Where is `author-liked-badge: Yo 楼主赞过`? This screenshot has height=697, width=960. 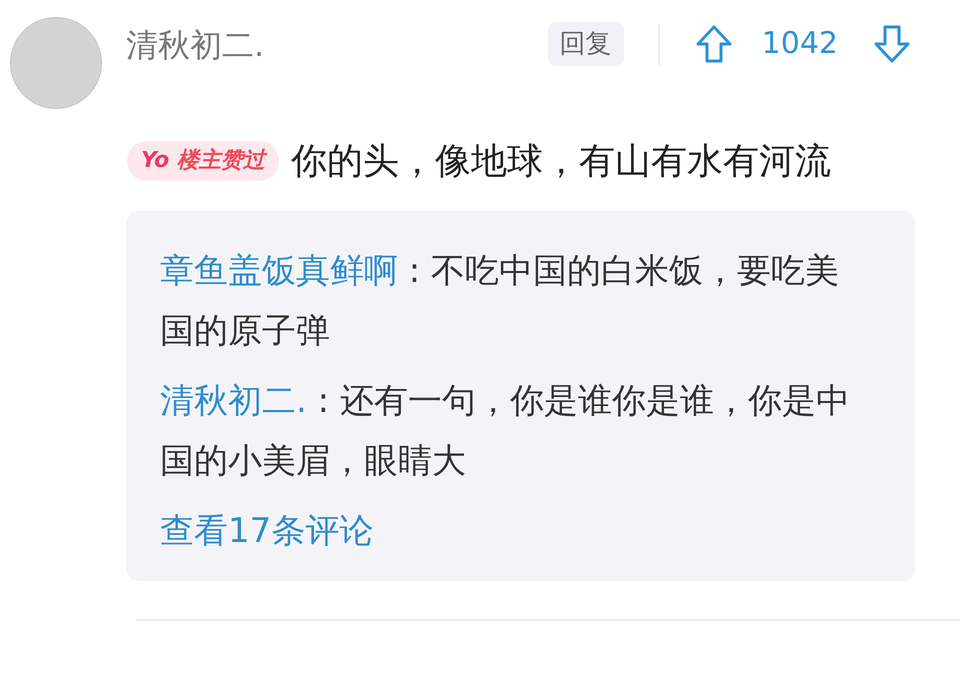
author-liked-badge: Yo 楼主赞过 is located at coordinates (203, 161).